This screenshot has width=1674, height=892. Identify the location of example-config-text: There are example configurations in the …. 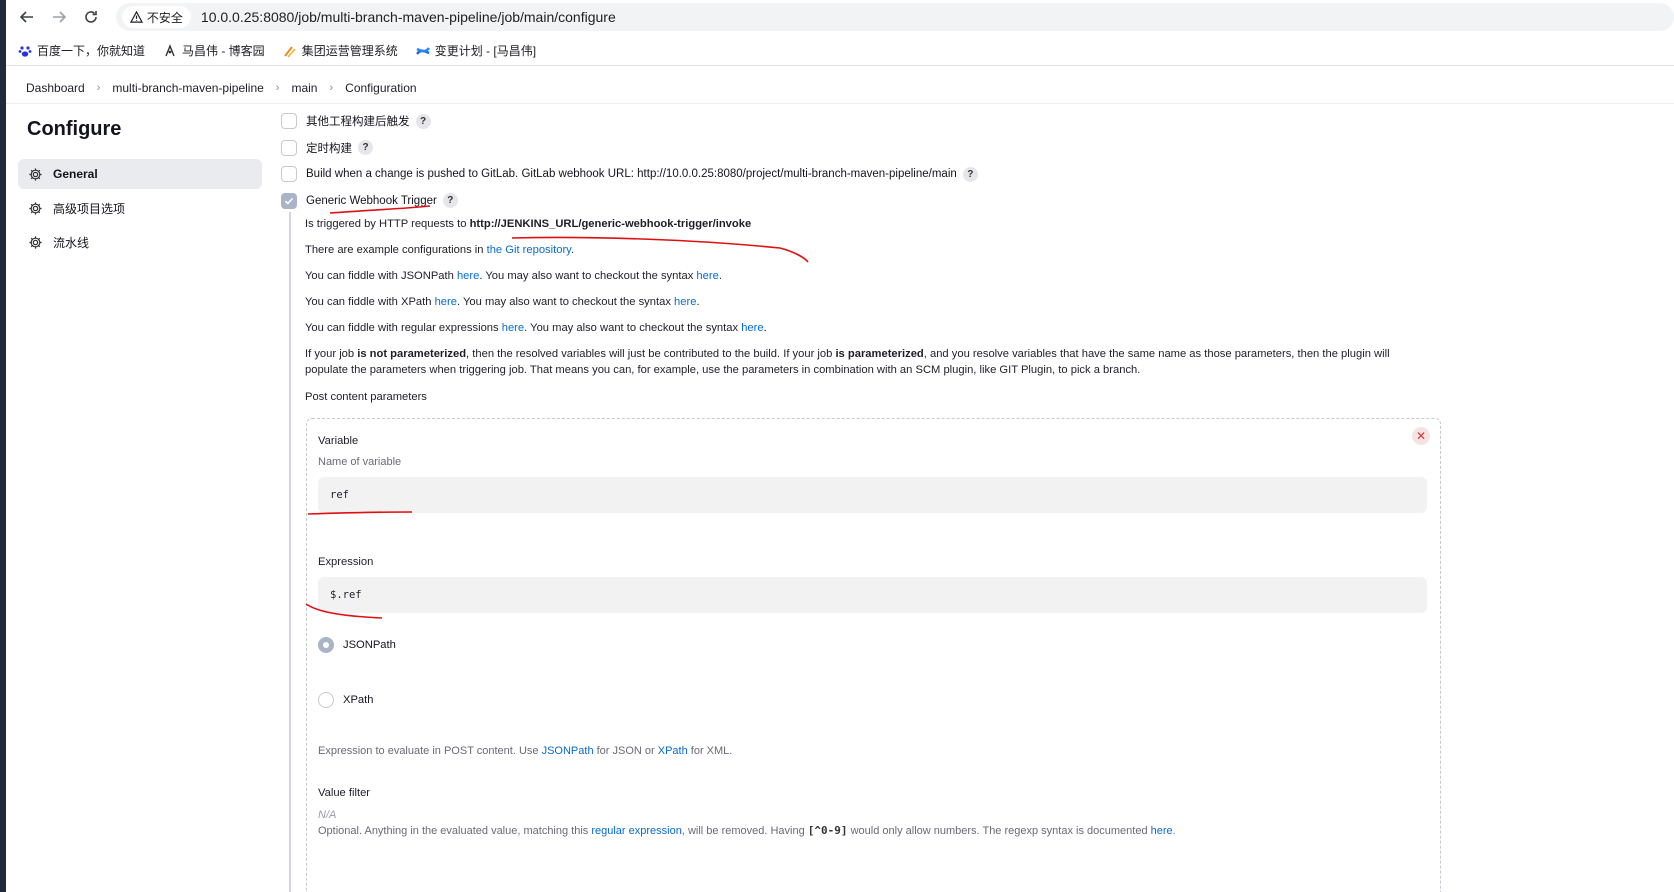
(439, 250).